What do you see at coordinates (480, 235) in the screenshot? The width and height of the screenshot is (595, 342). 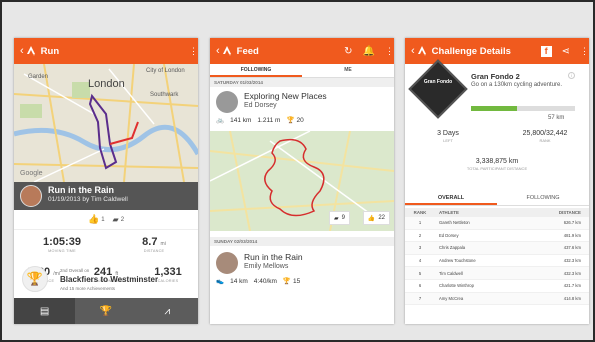 I see `athlete-cell: Ed Dorsey` at bounding box center [480, 235].